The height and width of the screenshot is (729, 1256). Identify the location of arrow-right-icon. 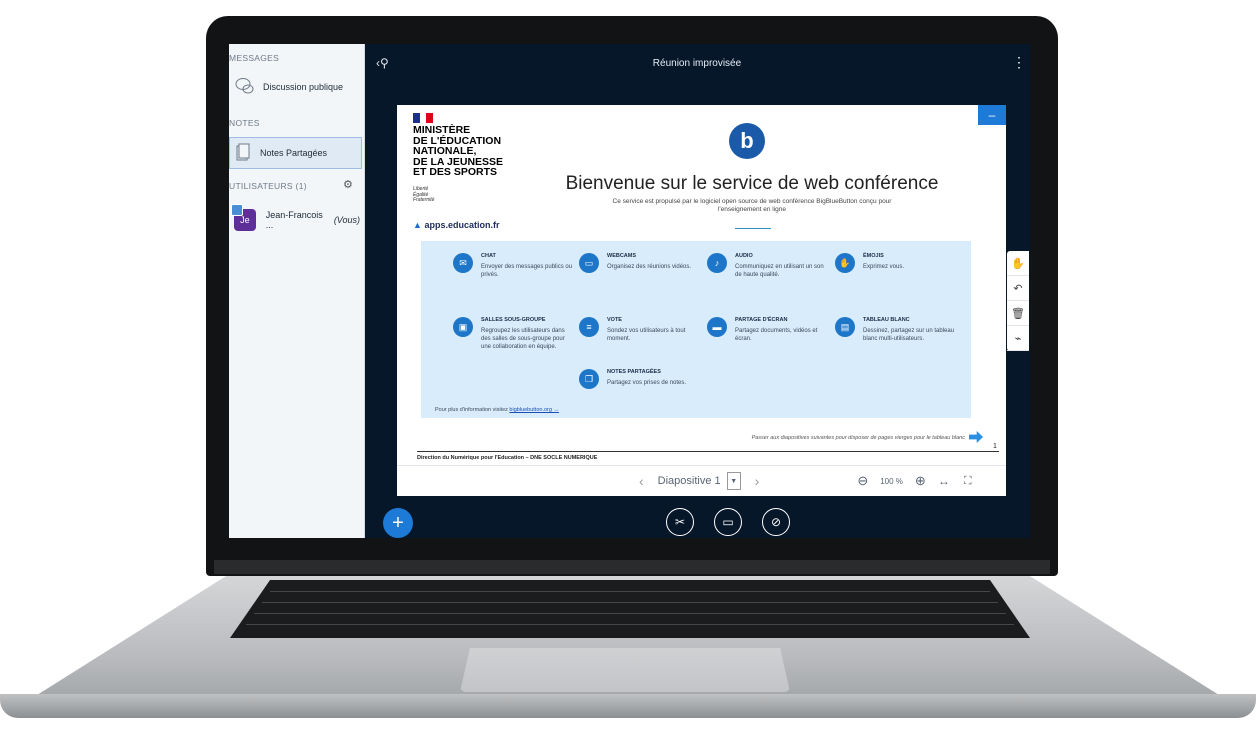
(976, 437).